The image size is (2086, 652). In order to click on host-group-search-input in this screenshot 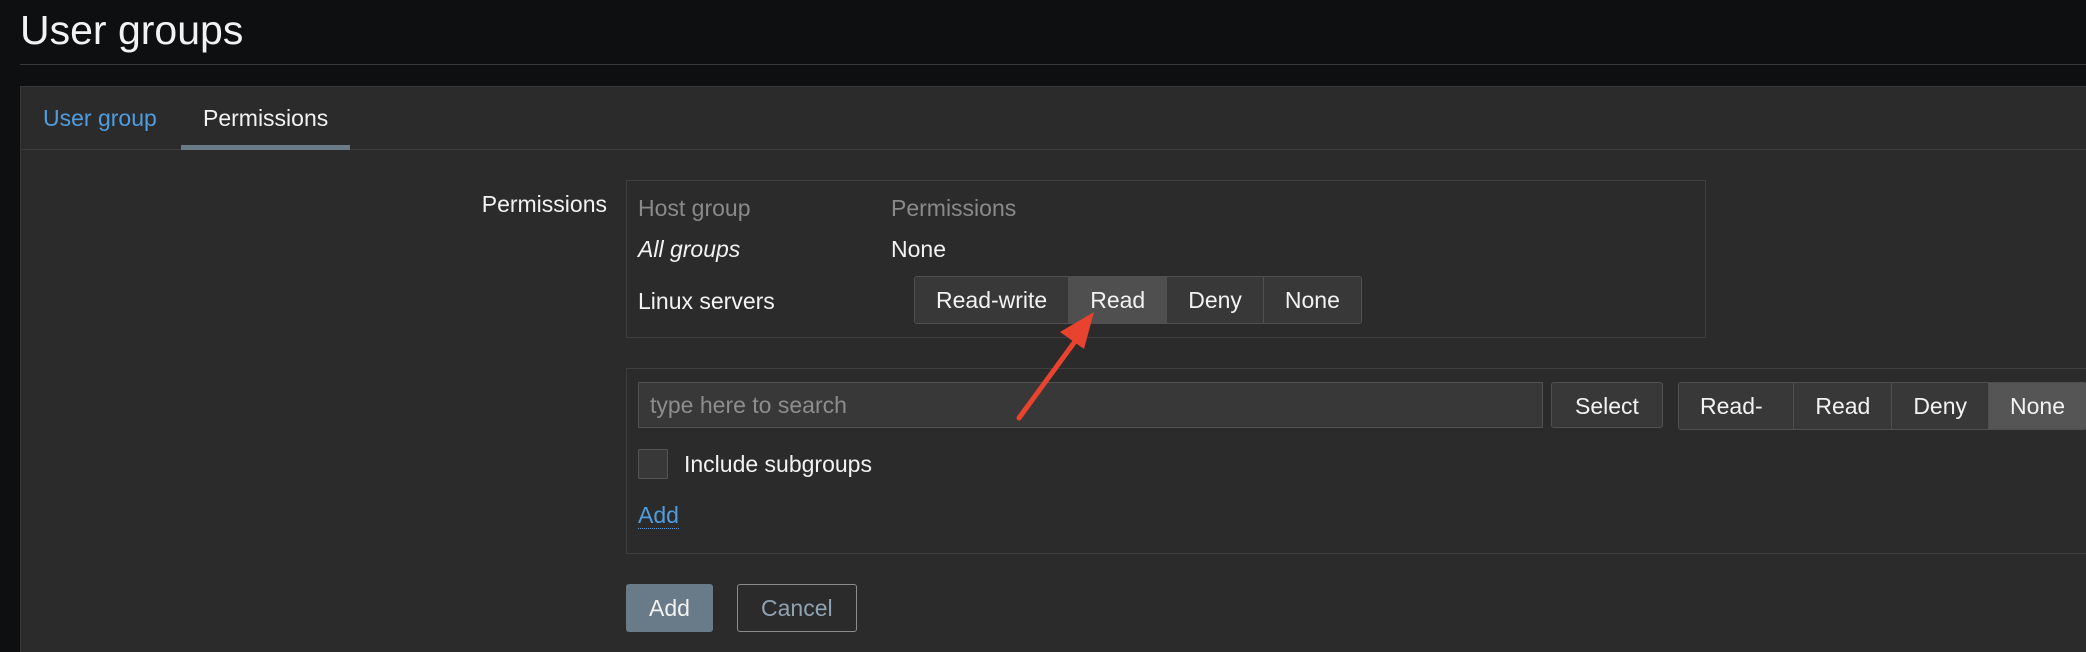, I will do `click(1090, 405)`.